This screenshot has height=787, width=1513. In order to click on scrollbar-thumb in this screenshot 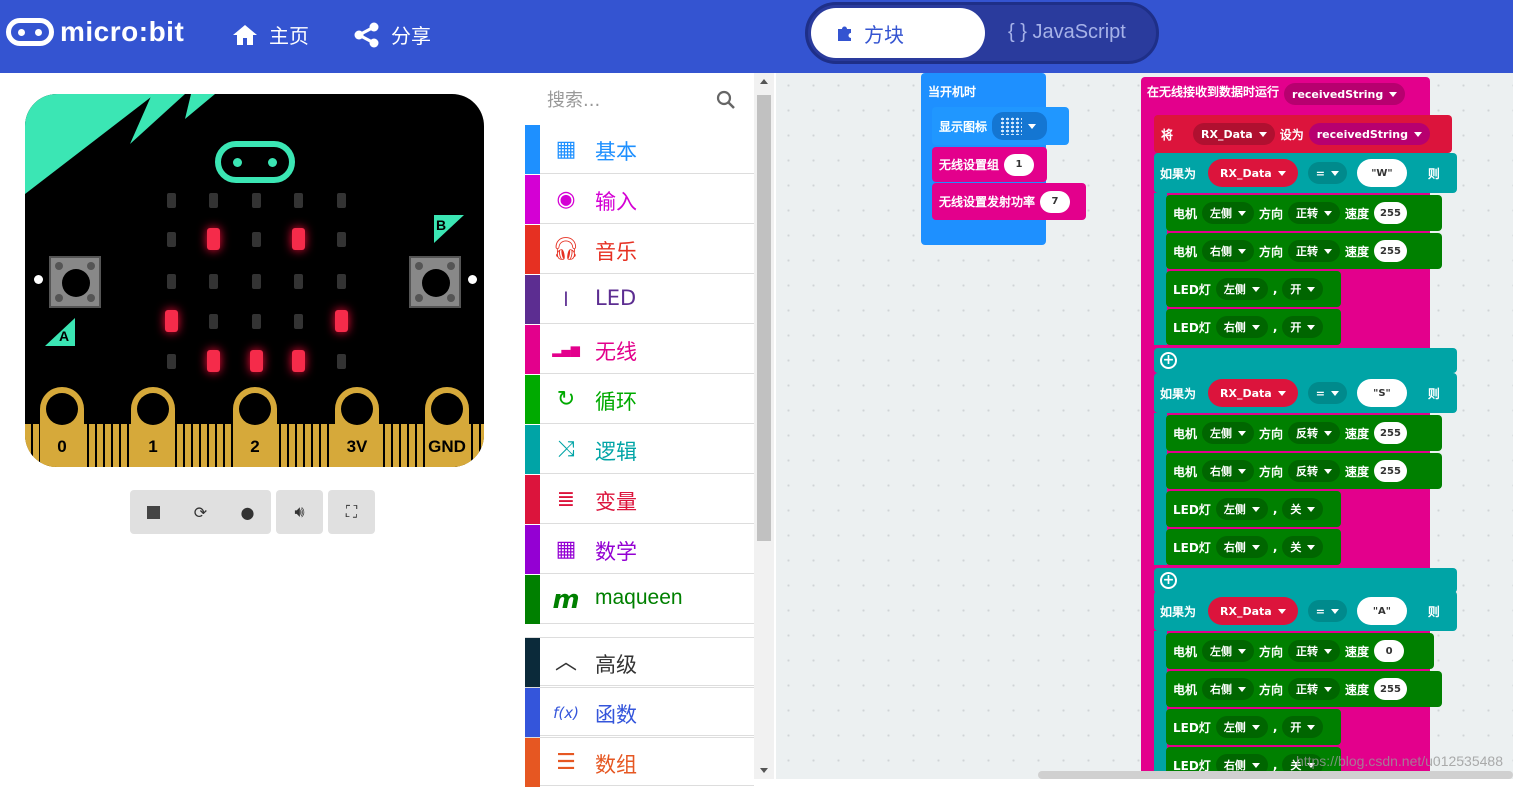, I will do `click(764, 318)`.